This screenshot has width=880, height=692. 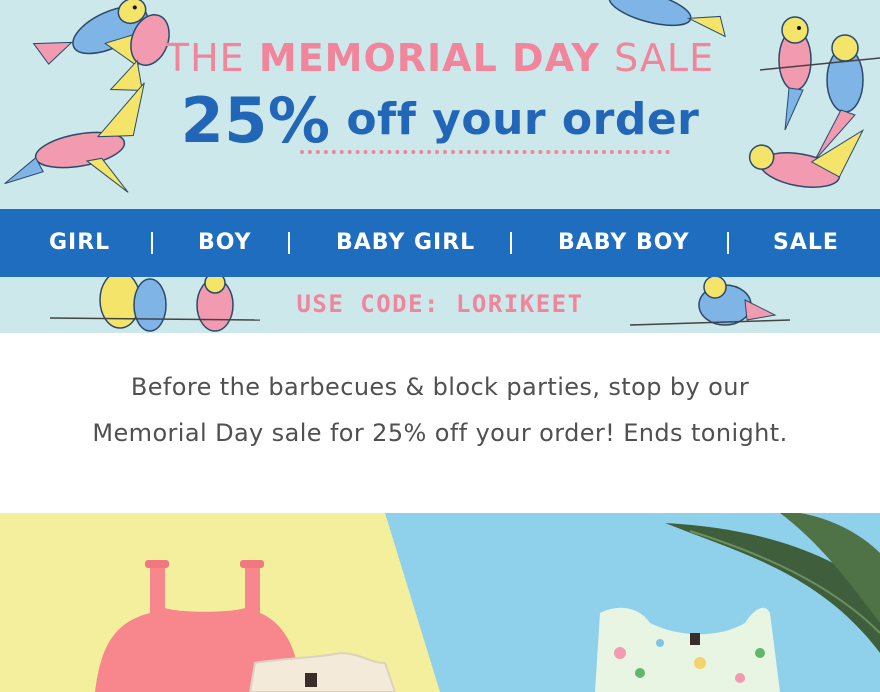 What do you see at coordinates (440, 304) in the screenshot?
I see `promo-code: USE CODE: LORIKEET` at bounding box center [440, 304].